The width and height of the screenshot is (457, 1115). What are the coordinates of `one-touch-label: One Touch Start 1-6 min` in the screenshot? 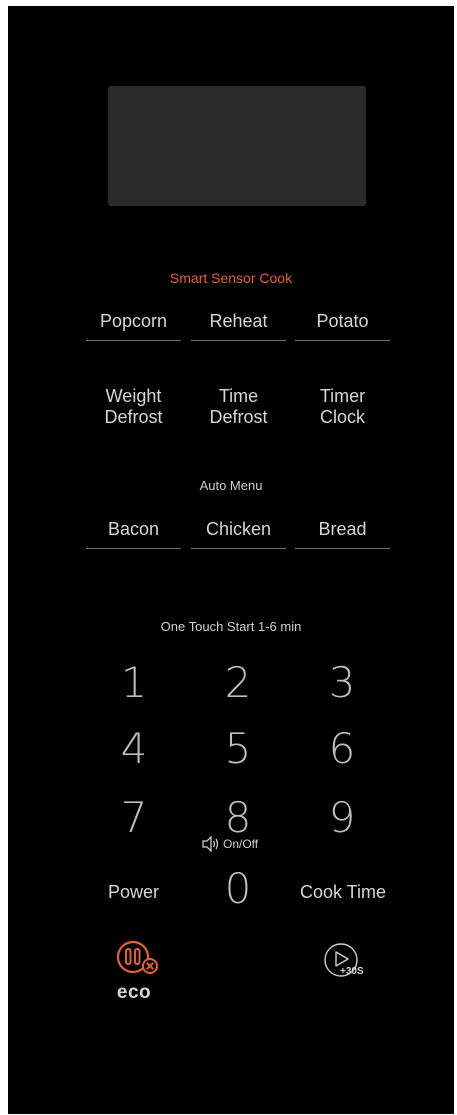 It's located at (231, 626).